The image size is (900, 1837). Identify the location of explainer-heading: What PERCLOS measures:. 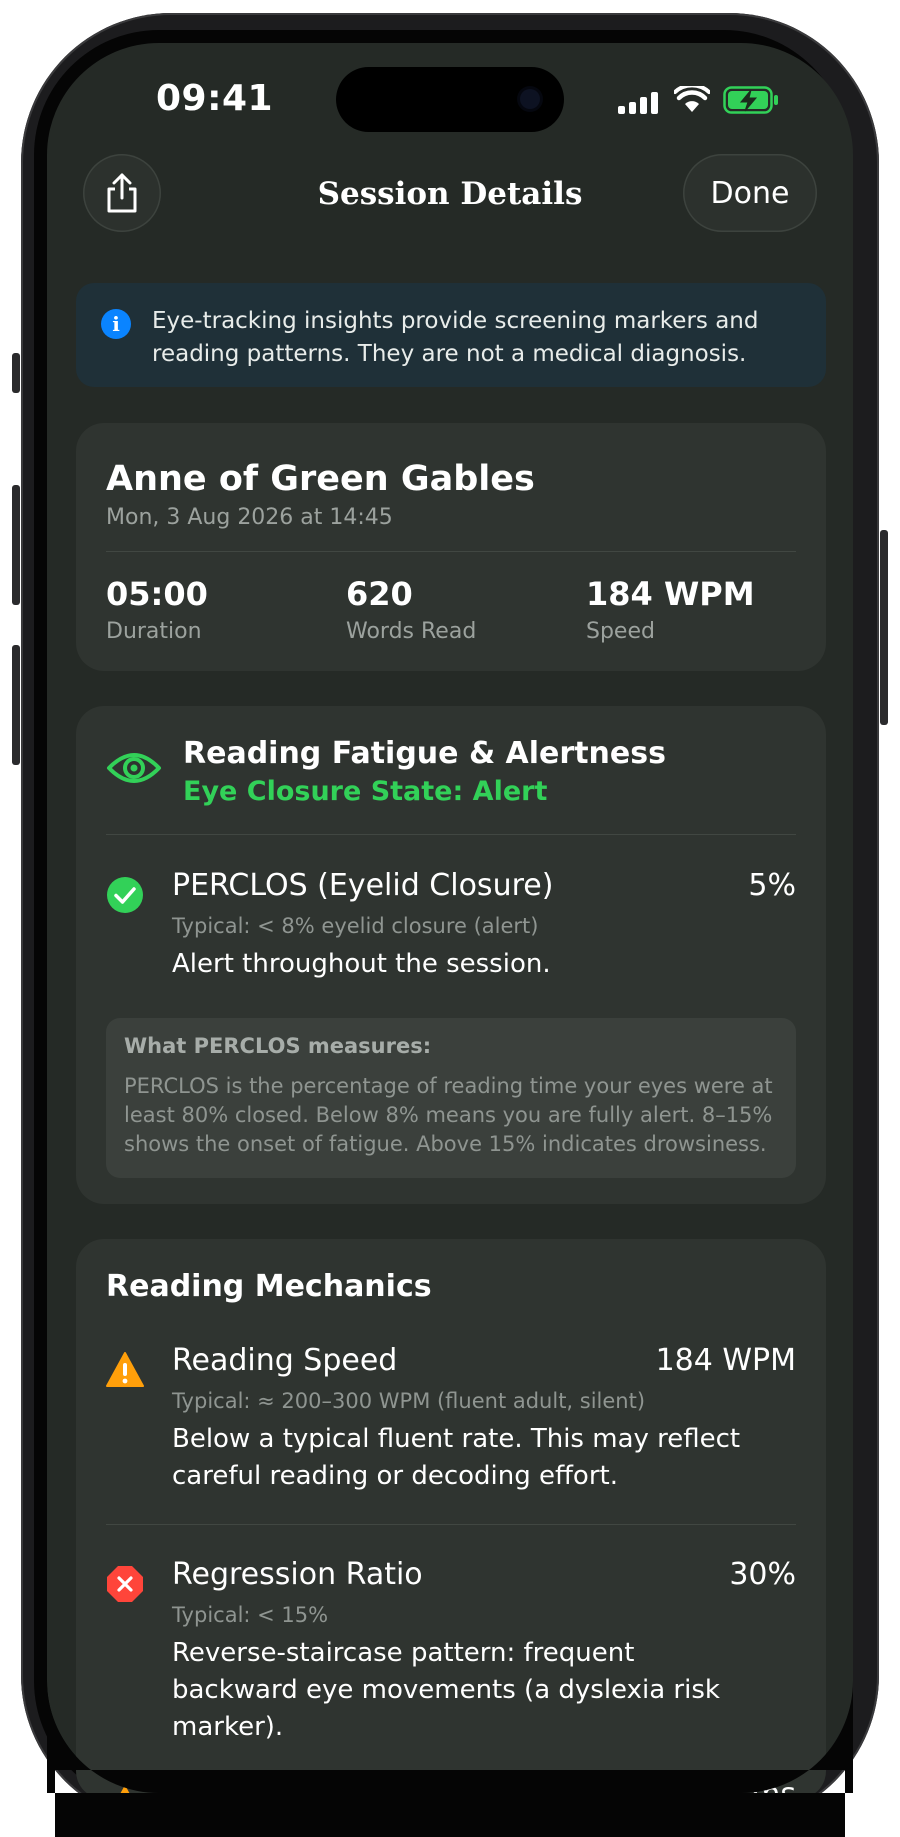
(278, 1046).